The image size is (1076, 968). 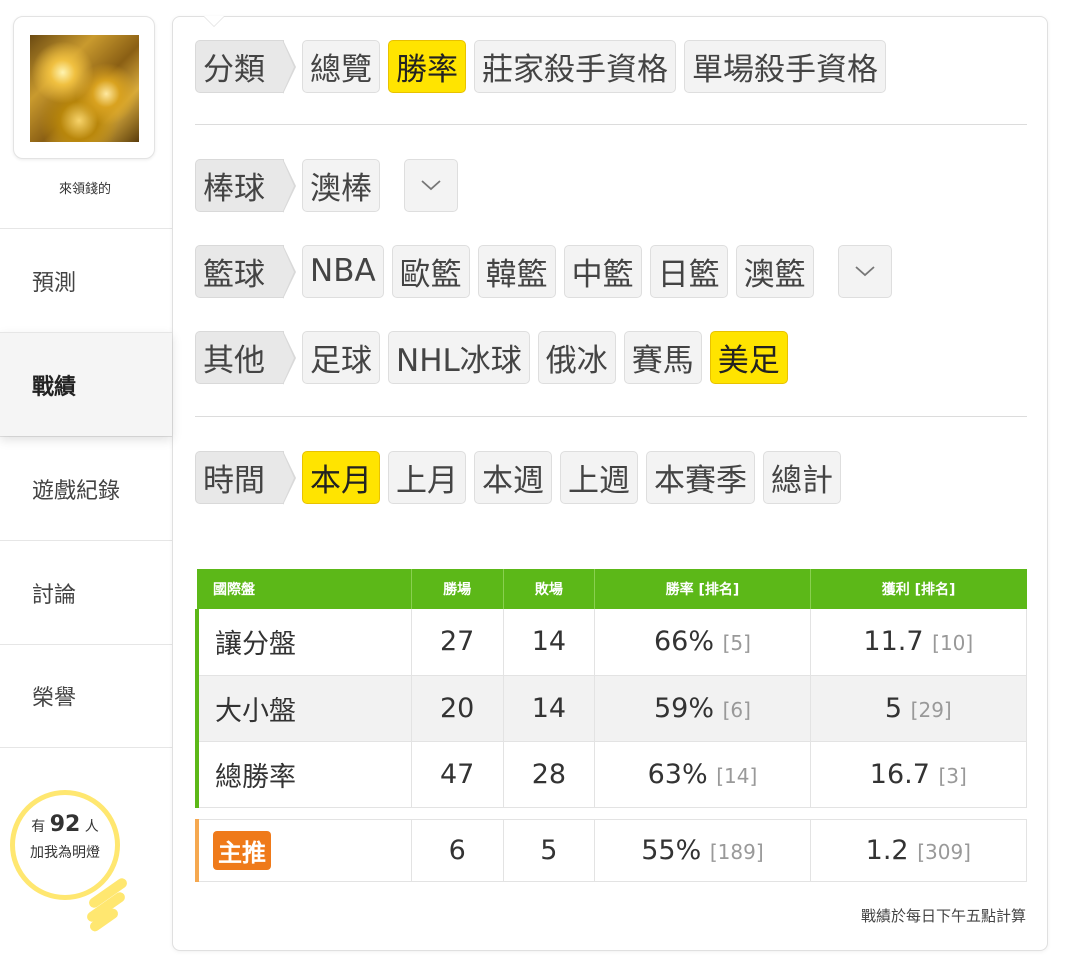 I want to click on main-pick-label: 主推, so click(x=303, y=850).